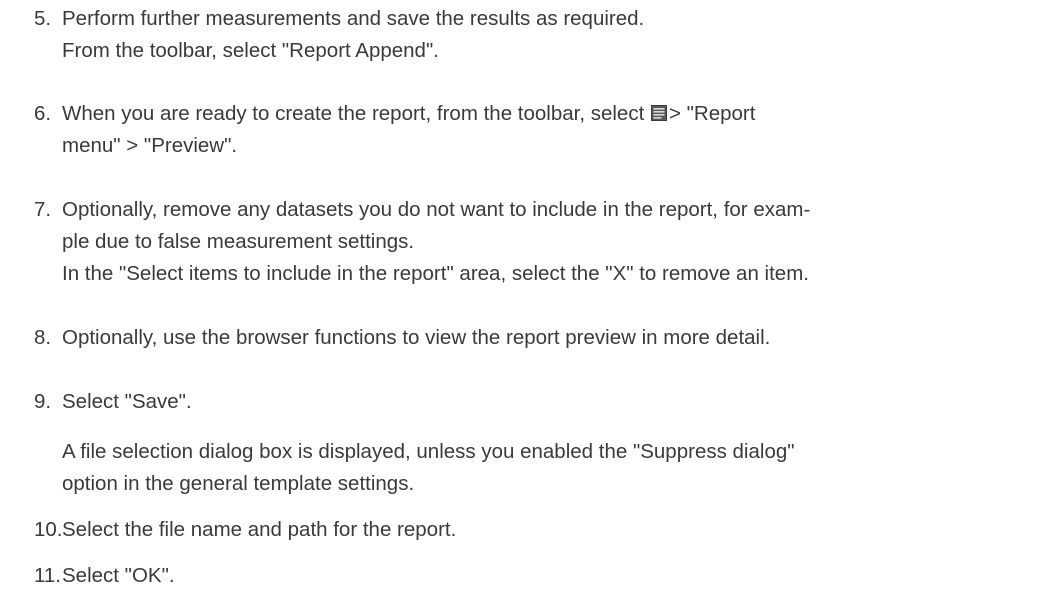  I want to click on step-number: 7., so click(43, 209).